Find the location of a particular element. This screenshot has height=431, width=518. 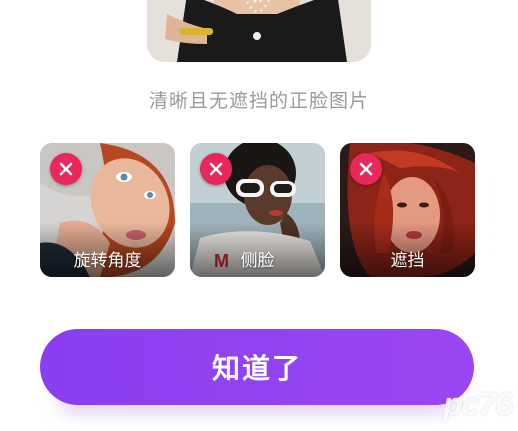

watermark-logo: pc76 is located at coordinates (478, 404).